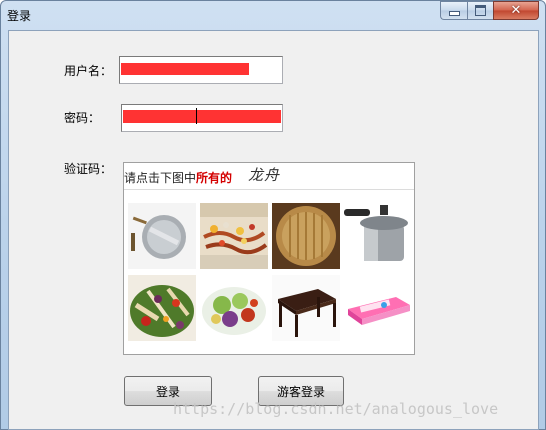 The image size is (546, 430). Describe the element at coordinates (19, 16) in the screenshot. I see `window-title: 登录` at that location.